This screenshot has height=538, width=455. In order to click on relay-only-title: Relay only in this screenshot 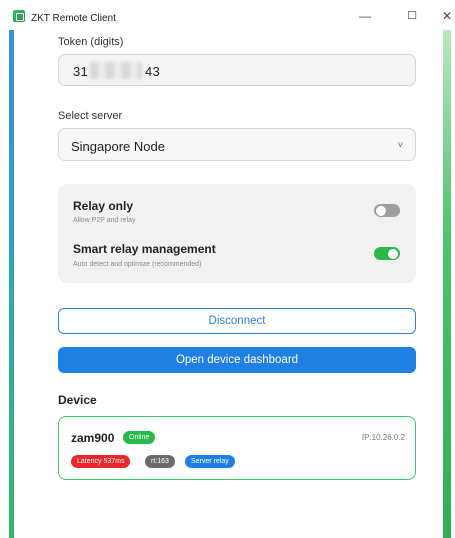, I will do `click(103, 206)`.